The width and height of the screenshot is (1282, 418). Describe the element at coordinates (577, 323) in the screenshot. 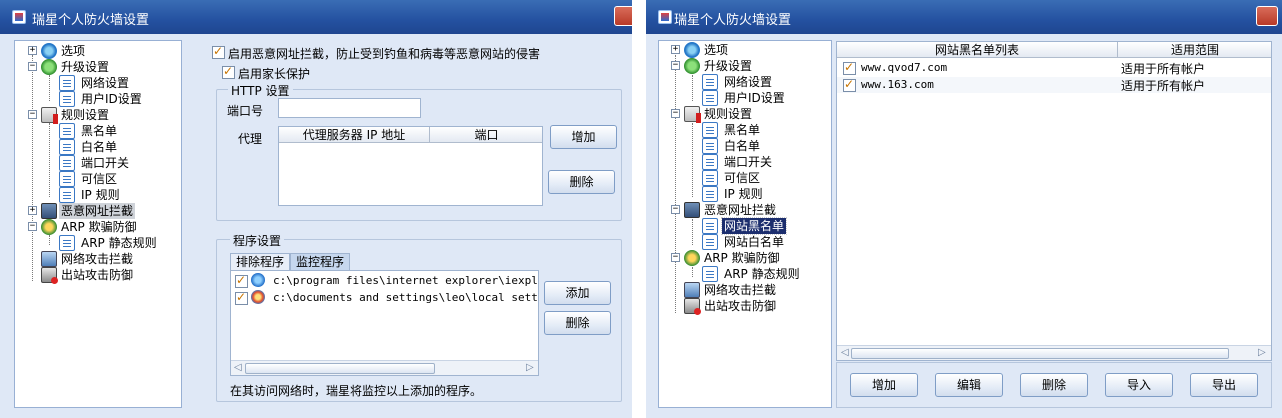

I see `delete-program-button: 删除` at that location.